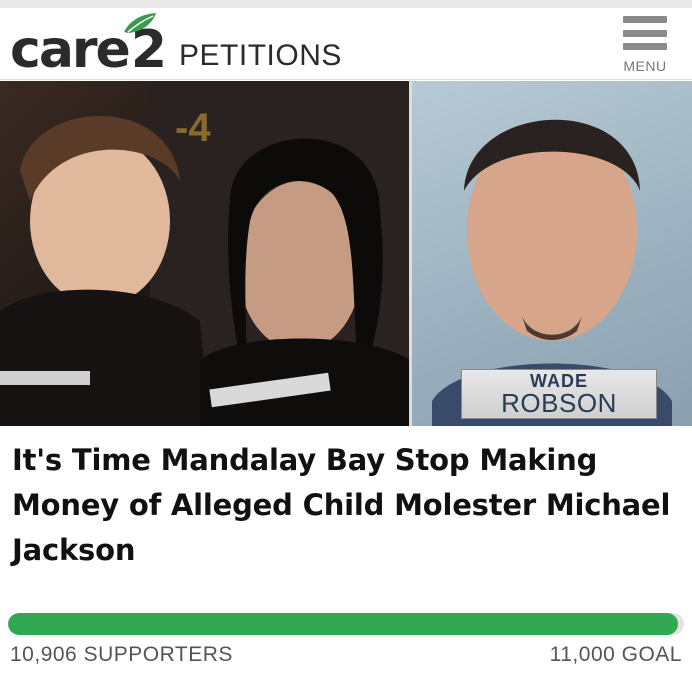 The width and height of the screenshot is (692, 698). What do you see at coordinates (176, 46) in the screenshot?
I see `care2-logo: care 2 PETITIONS` at bounding box center [176, 46].